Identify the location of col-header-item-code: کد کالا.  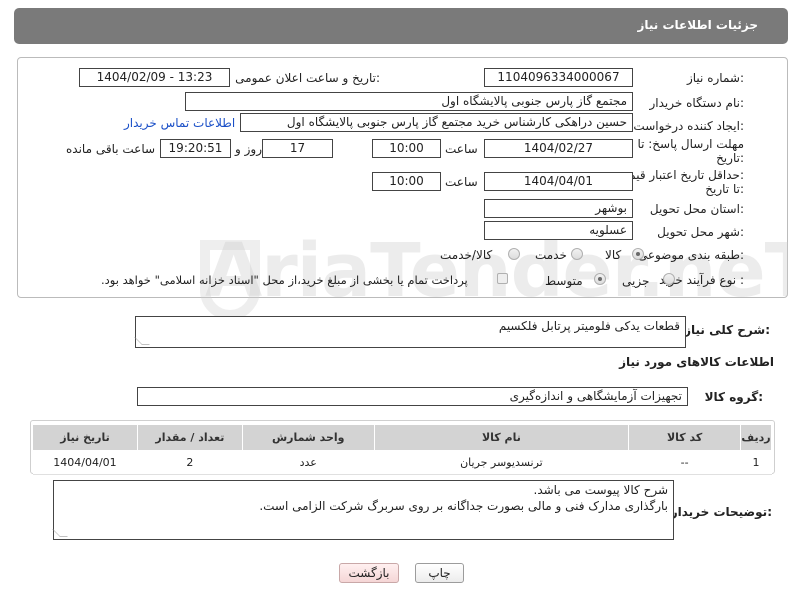
(685, 437).